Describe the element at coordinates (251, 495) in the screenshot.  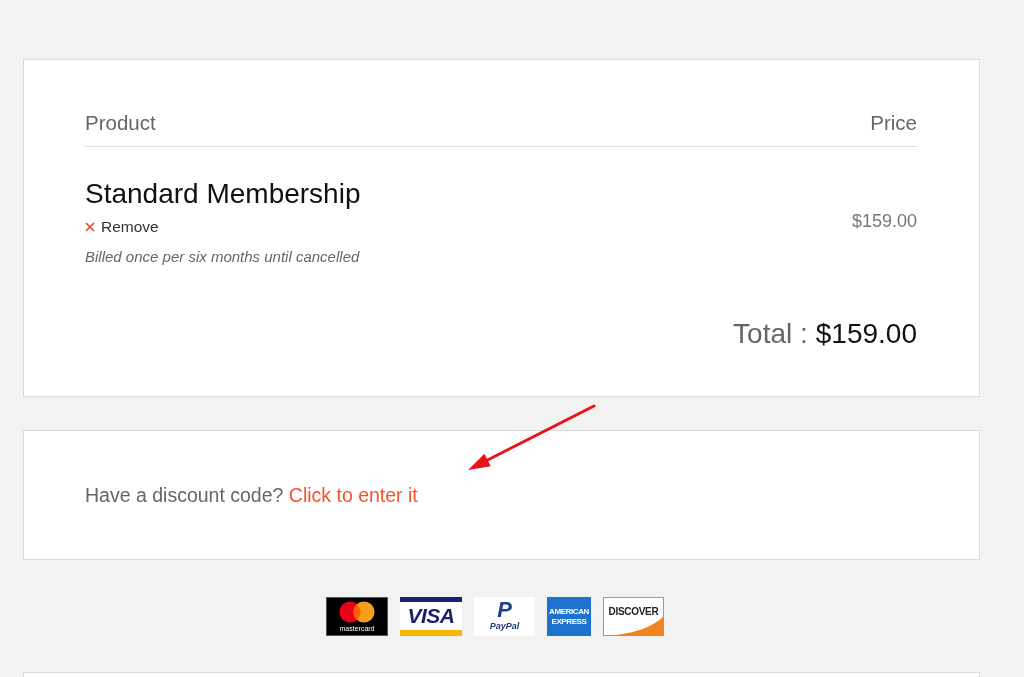
I see `discount-prompt: Have a discount code? Click to enter it` at that location.